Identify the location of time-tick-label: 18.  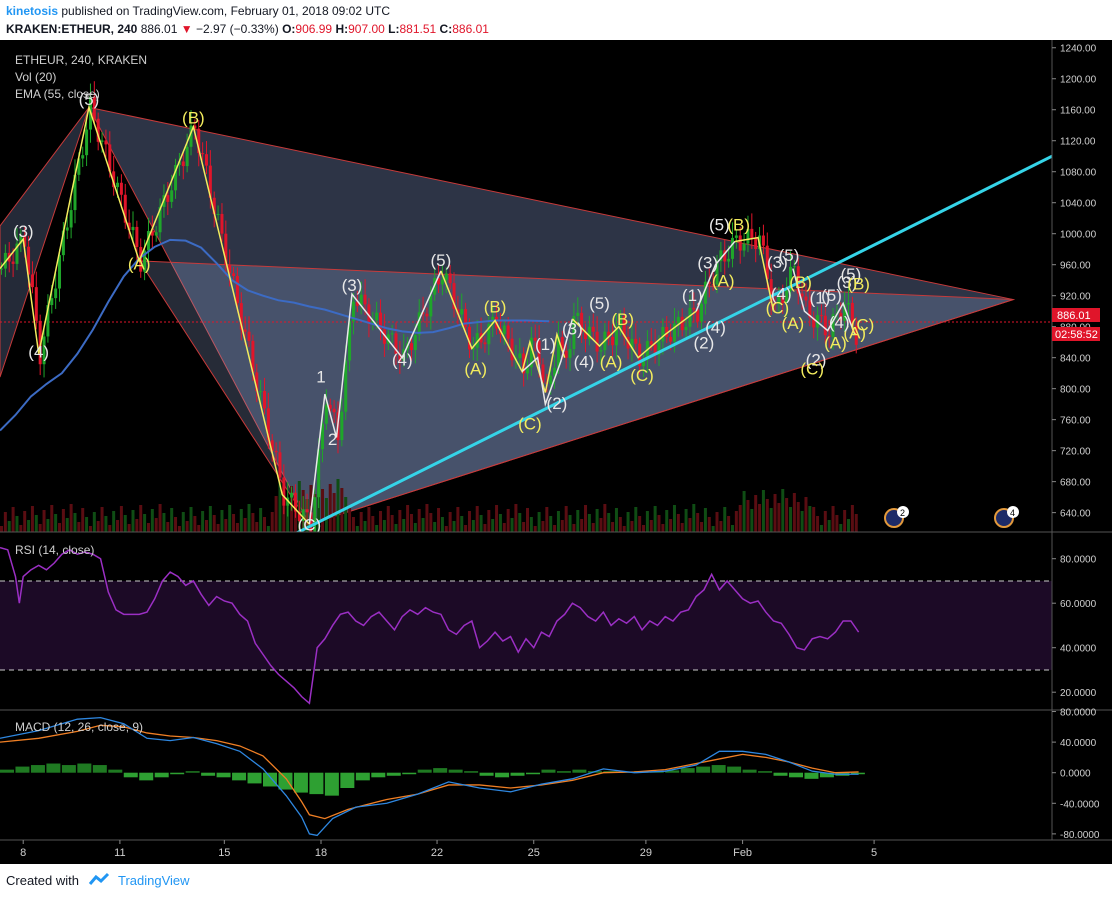
(321, 853).